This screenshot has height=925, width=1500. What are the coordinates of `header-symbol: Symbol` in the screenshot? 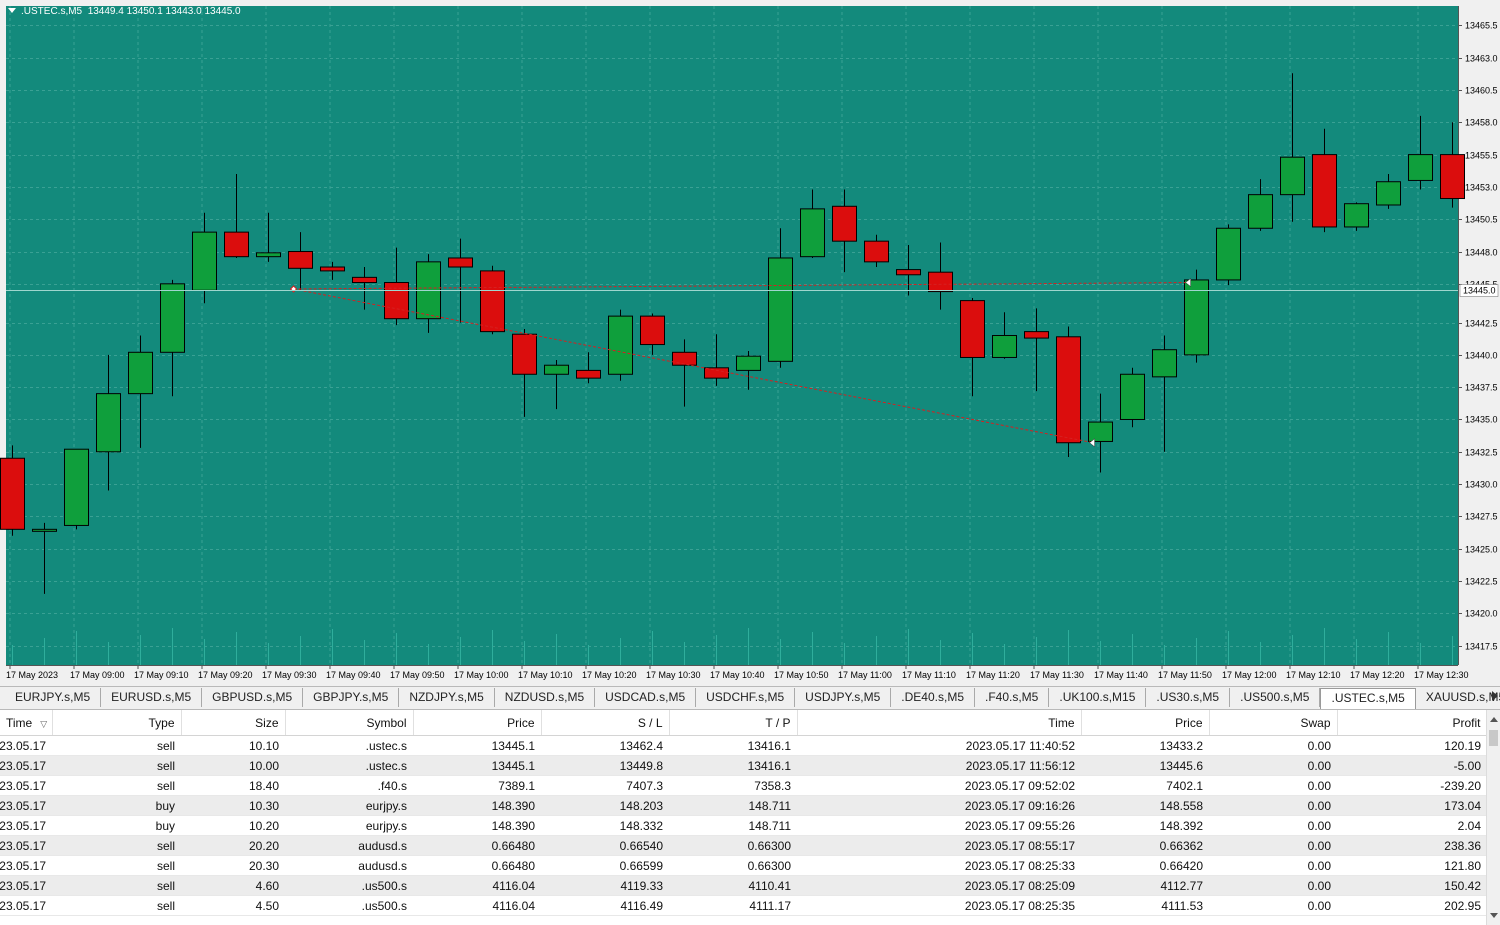 It's located at (349, 723).